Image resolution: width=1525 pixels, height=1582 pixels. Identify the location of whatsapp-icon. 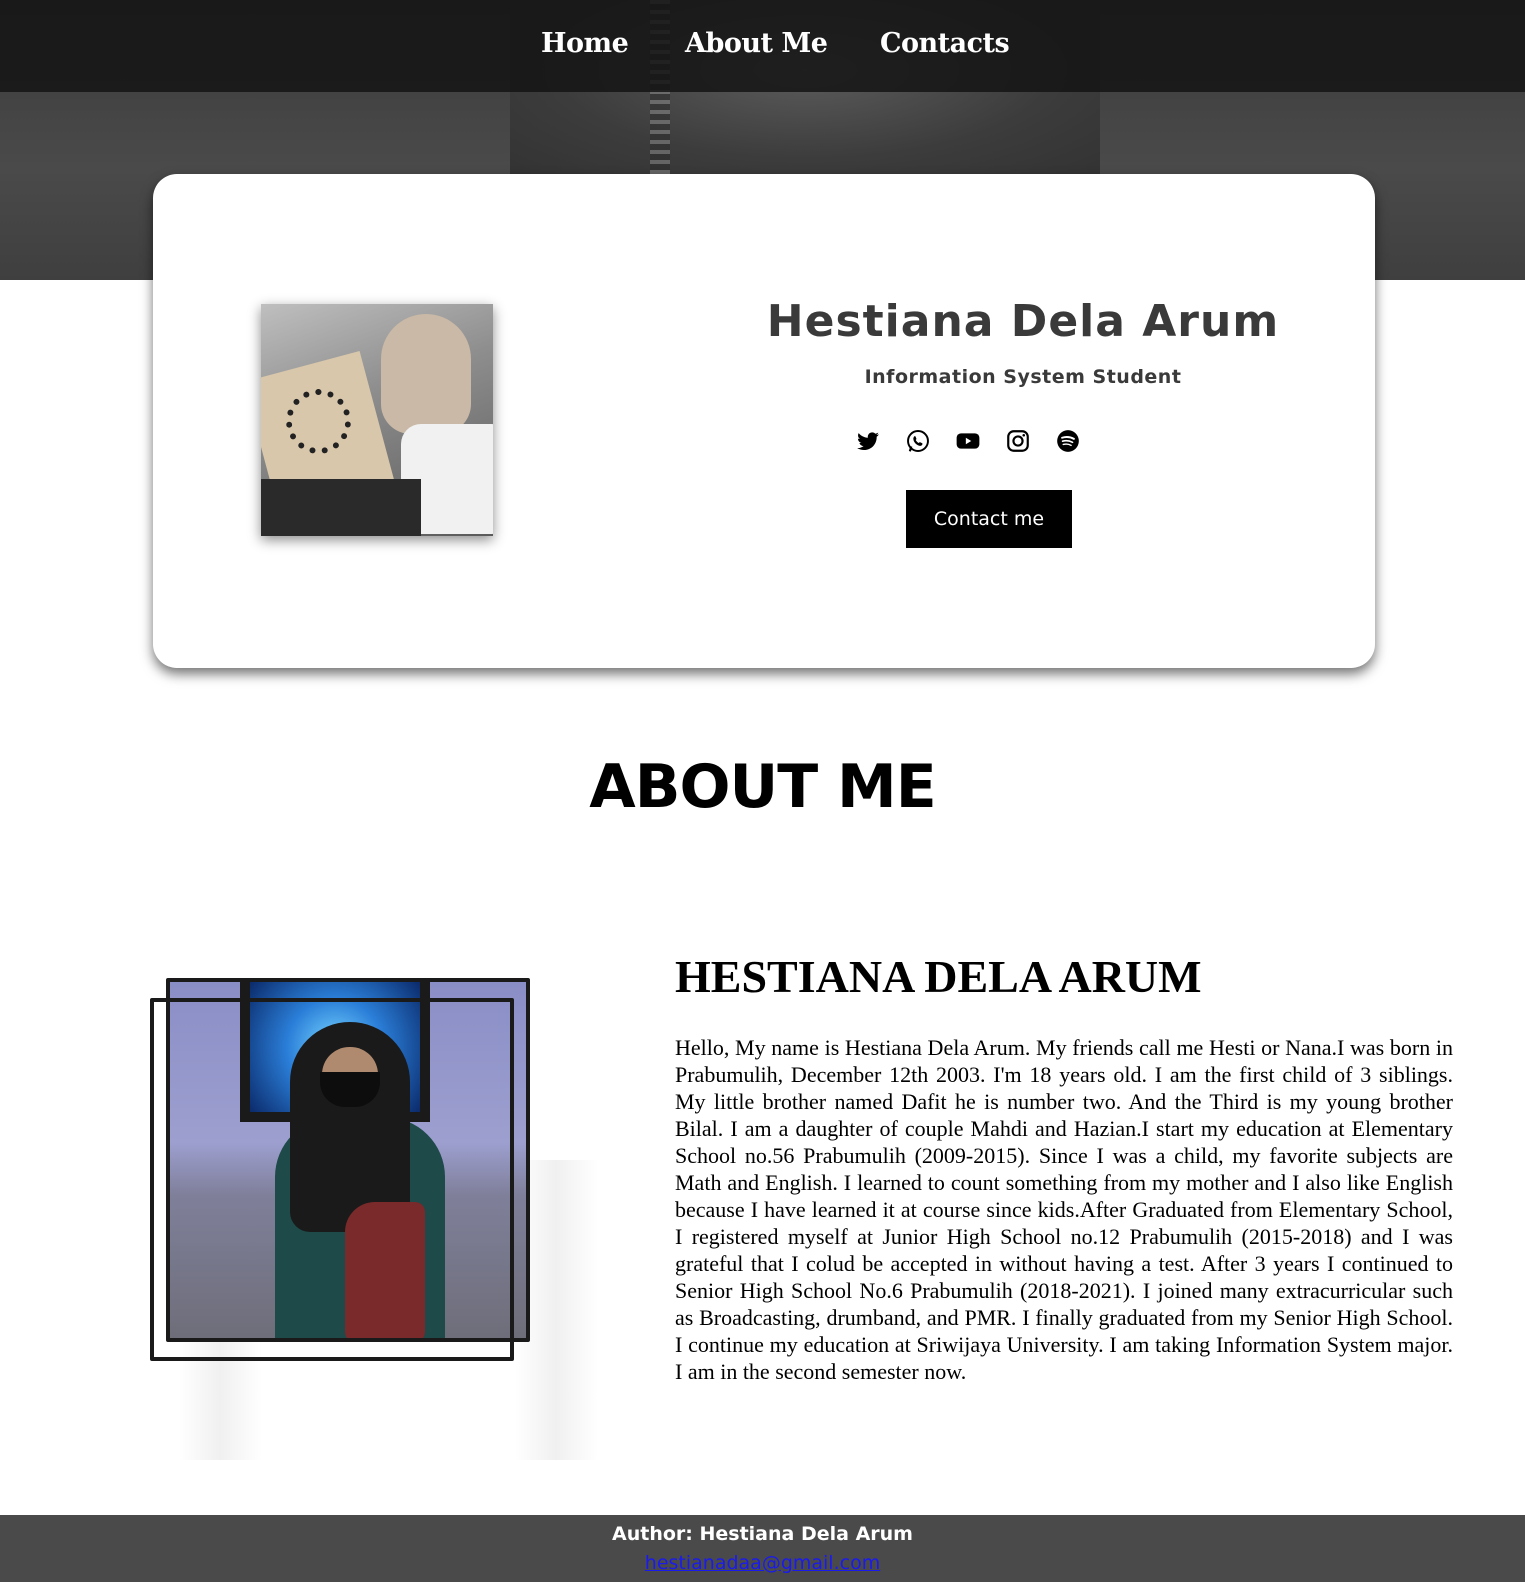
(918, 441).